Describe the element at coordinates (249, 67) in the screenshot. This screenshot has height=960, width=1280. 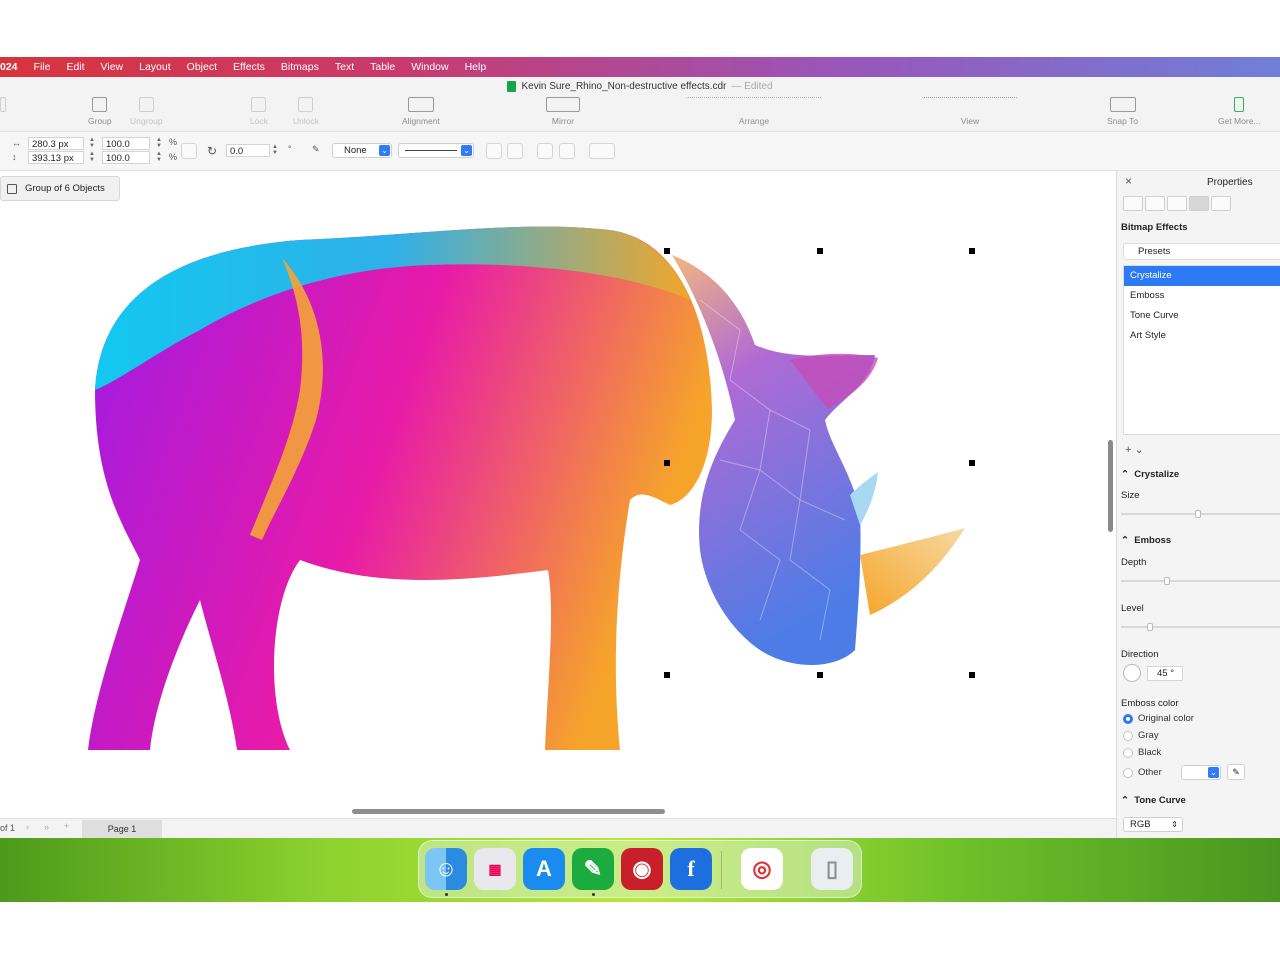
I see `menu-effects: Effects` at that location.